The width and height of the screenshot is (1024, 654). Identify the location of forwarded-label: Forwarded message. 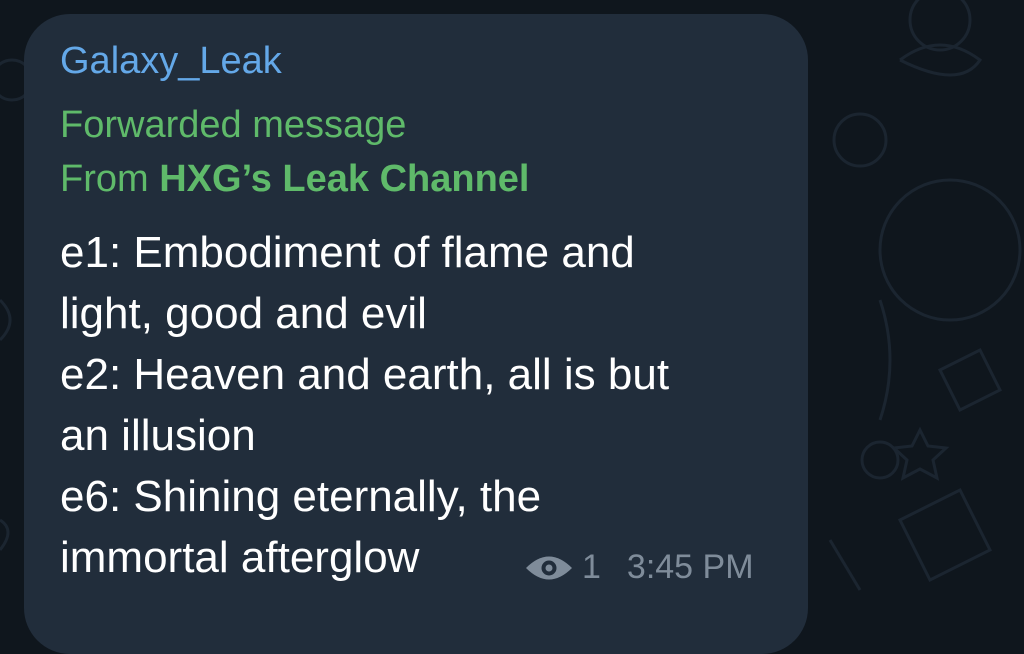
(233, 125).